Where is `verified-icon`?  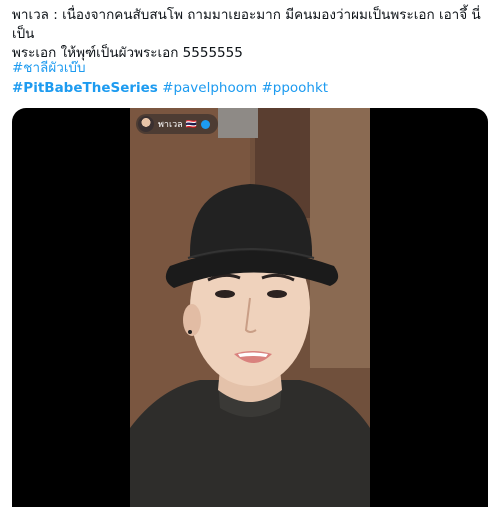
verified-icon is located at coordinates (205, 124).